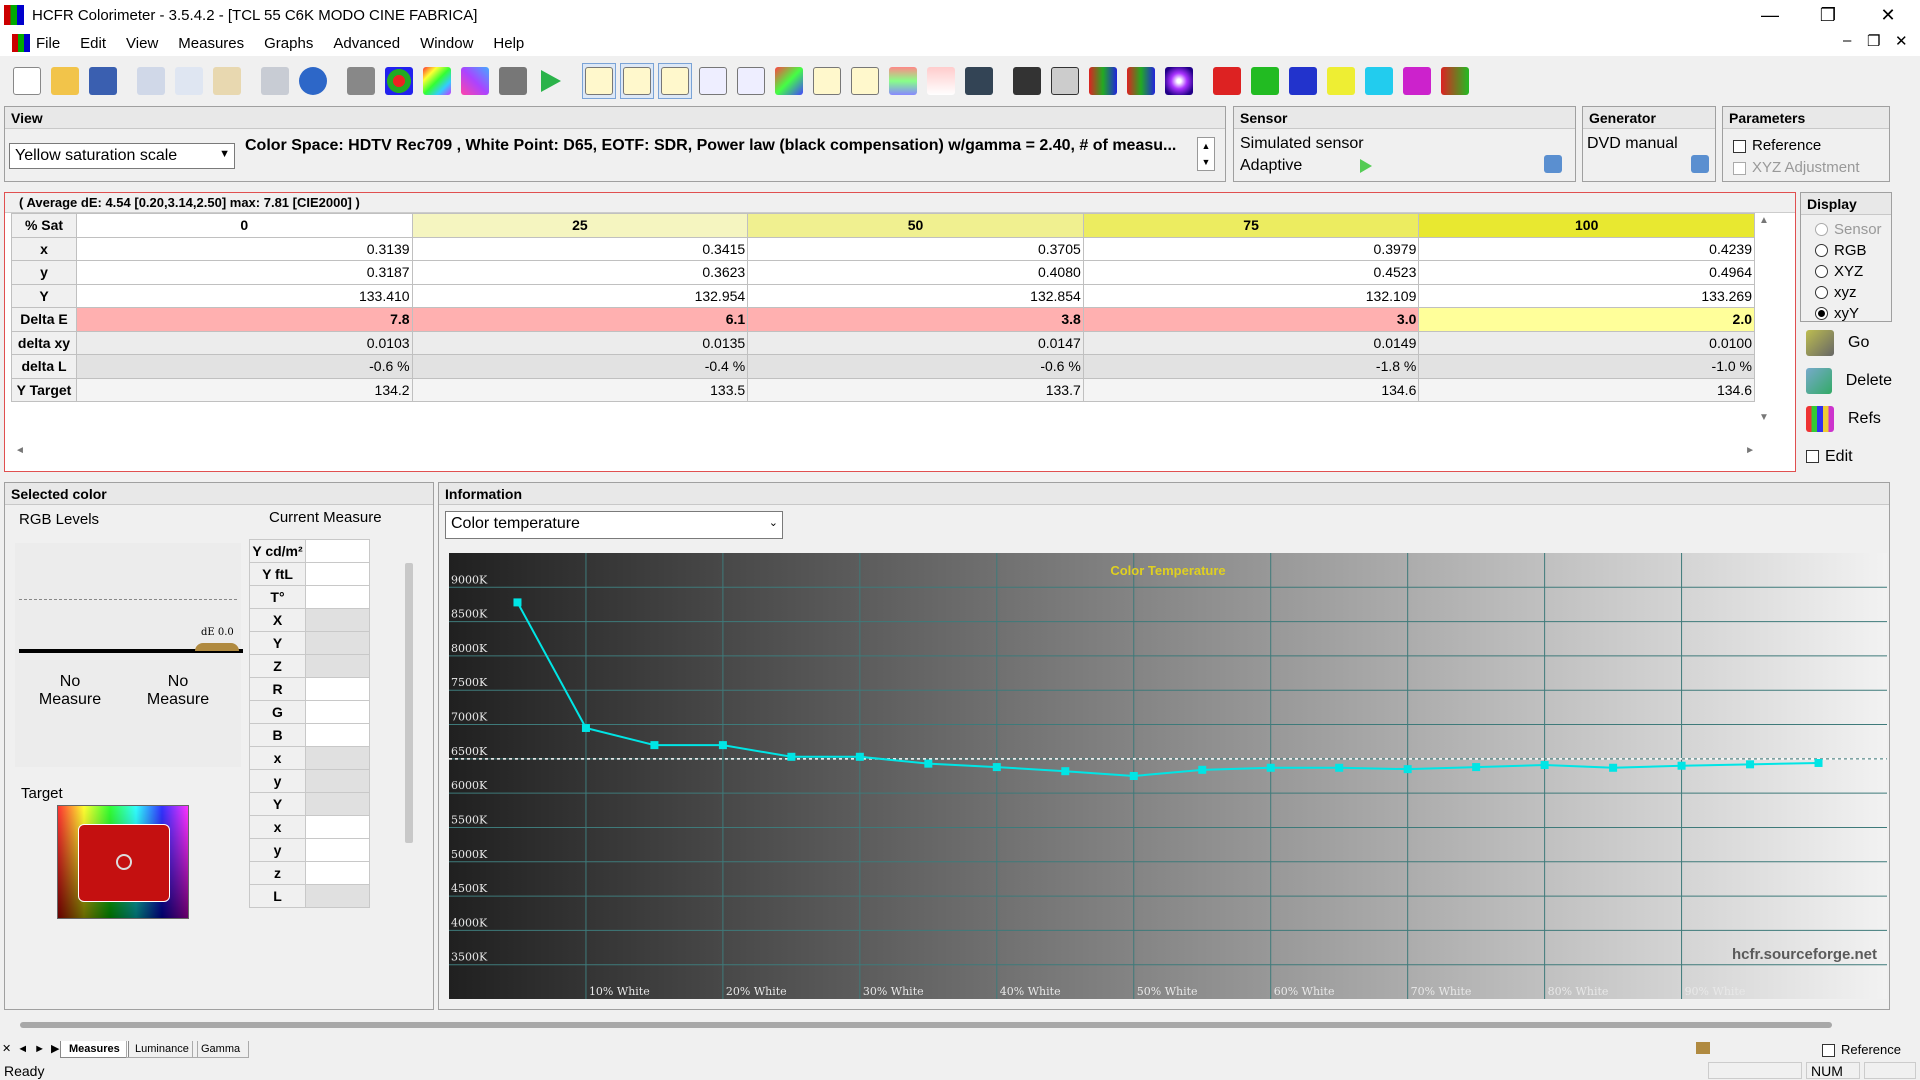 This screenshot has width=1920, height=1080. Describe the element at coordinates (903, 81) in the screenshot. I see `view-satshift-button` at that location.